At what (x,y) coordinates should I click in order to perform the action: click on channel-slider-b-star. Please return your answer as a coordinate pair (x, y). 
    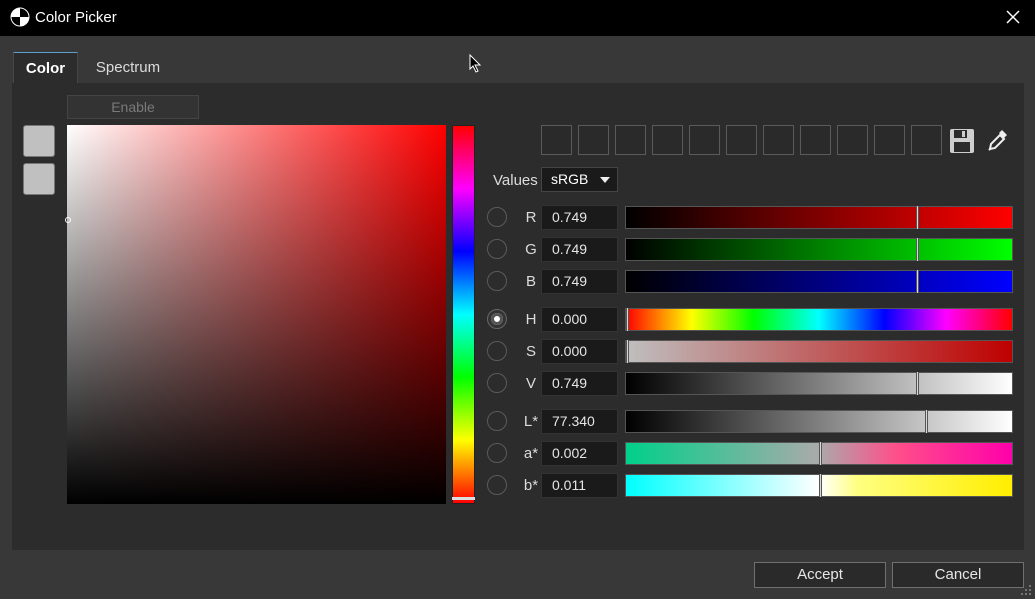
    Looking at the image, I should click on (819, 485).